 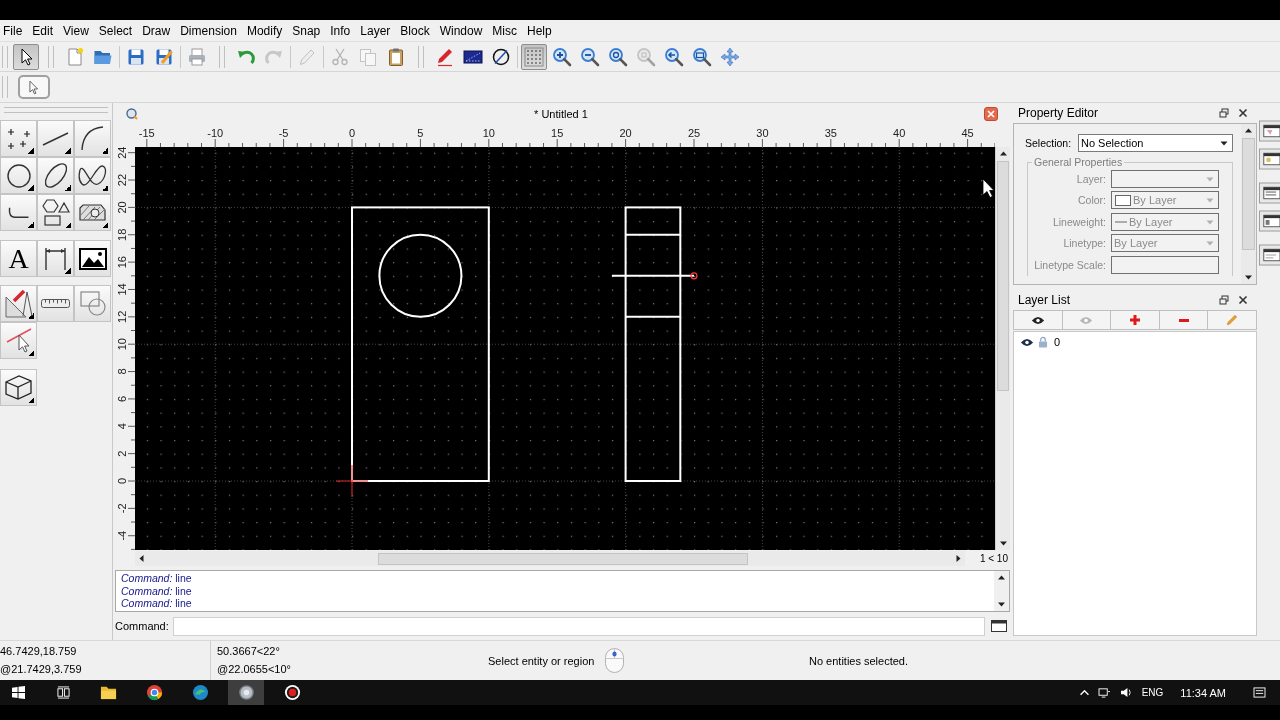 I want to click on remove-layer-button, so click(x=1184, y=320).